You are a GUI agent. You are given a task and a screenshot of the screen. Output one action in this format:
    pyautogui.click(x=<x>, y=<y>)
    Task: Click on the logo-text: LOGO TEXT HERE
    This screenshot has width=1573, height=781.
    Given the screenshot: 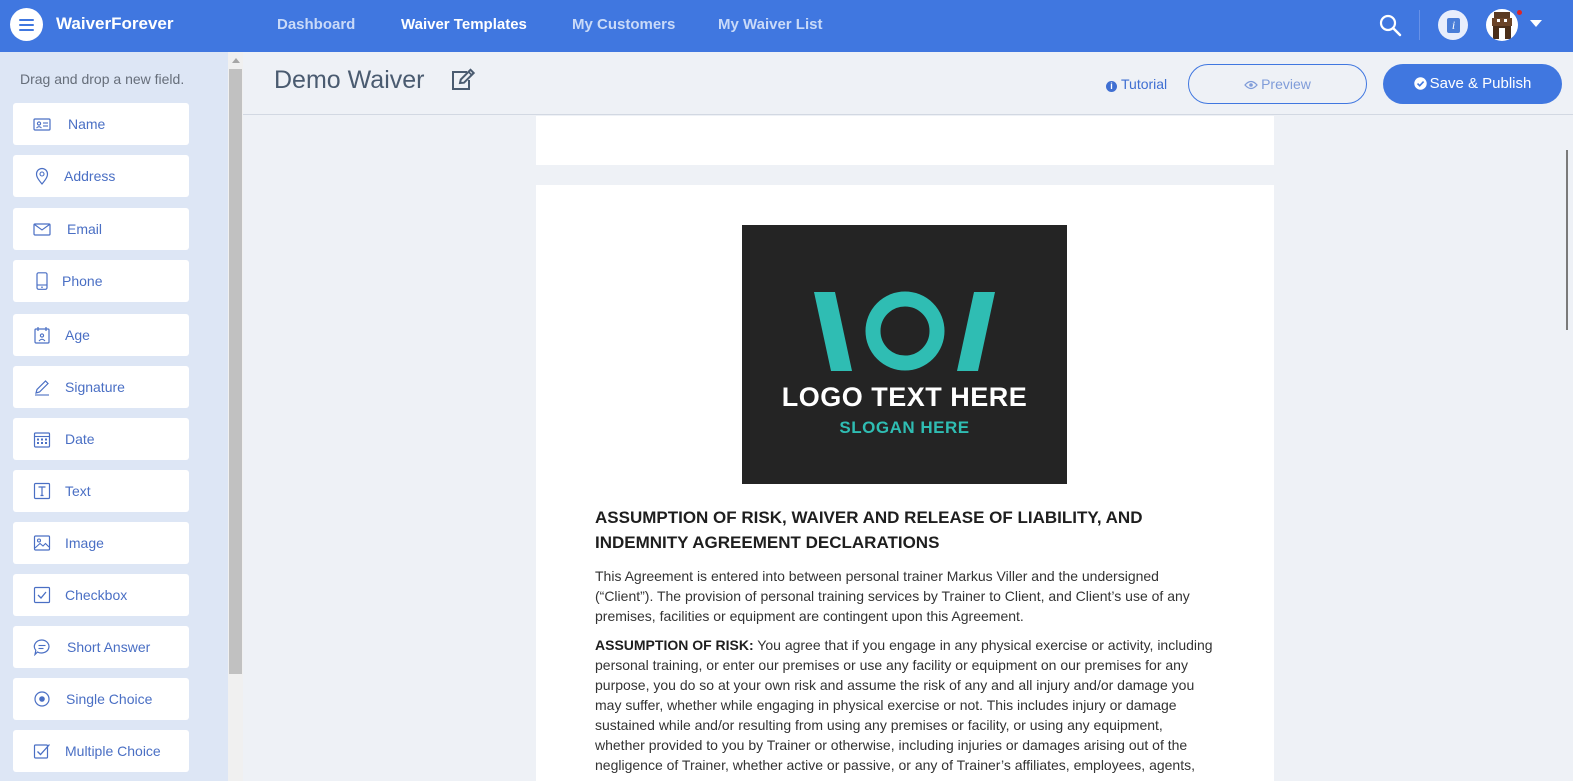 What is the action you would take?
    pyautogui.click(x=904, y=397)
    